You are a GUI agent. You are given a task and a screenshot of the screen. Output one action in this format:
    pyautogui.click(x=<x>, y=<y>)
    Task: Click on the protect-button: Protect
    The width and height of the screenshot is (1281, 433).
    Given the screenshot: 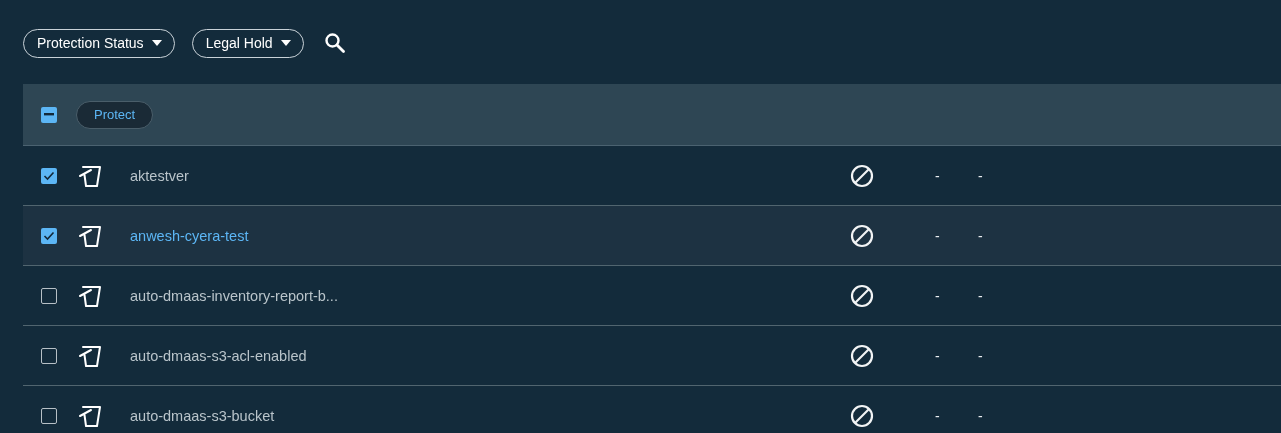 What is the action you would take?
    pyautogui.click(x=115, y=114)
    